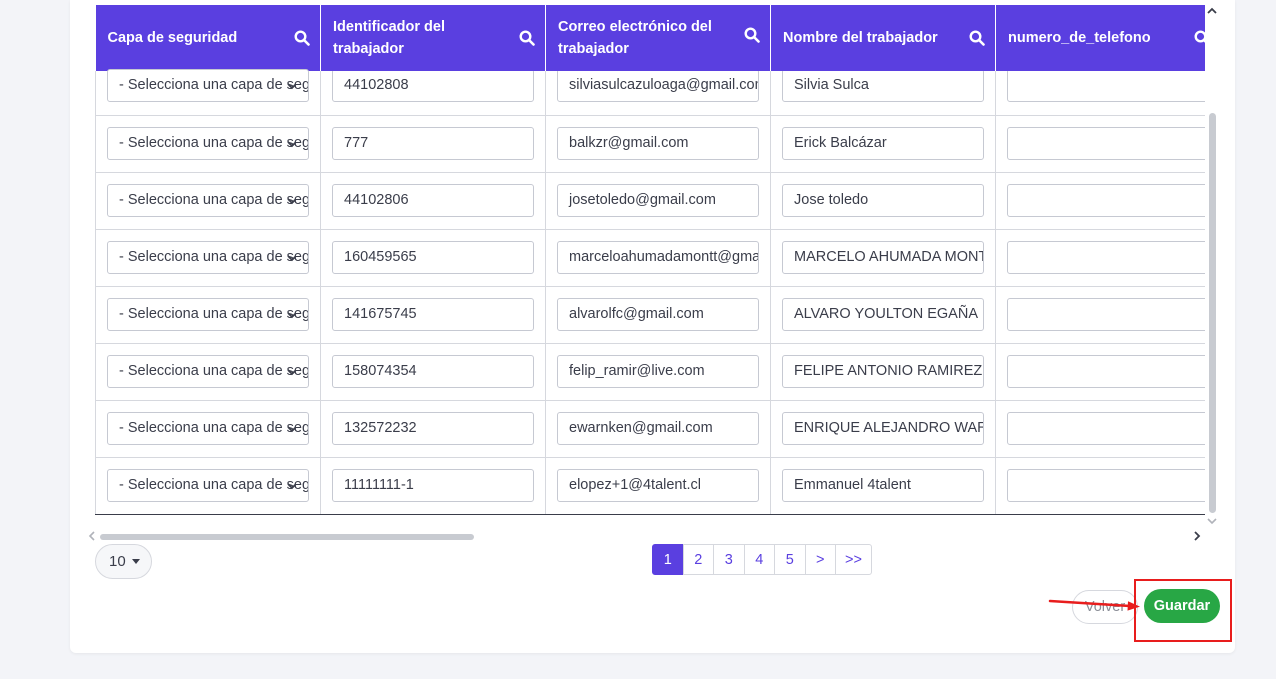  I want to click on next-page-button: >, so click(820, 559).